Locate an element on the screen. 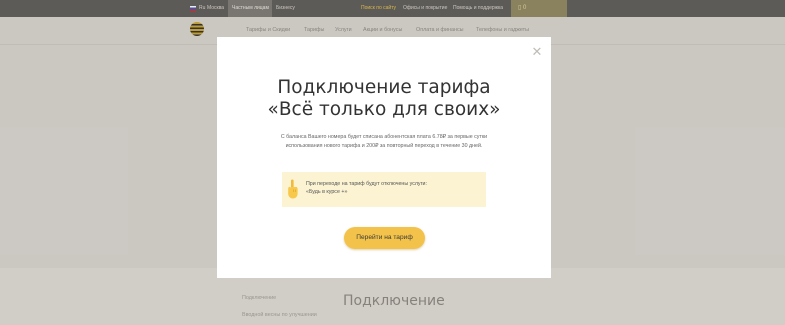  modal-title-line-1: Подключение тарифа is located at coordinates (384, 87).